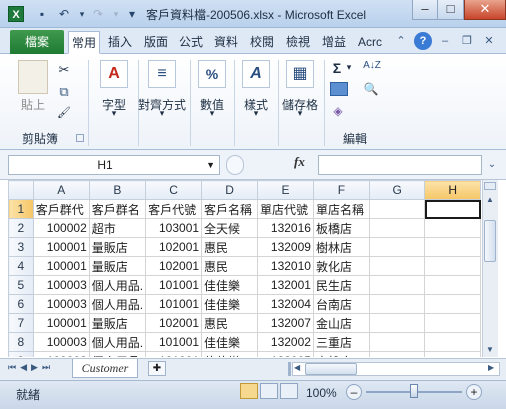 Image resolution: width=506 pixels, height=409 pixels. Describe the element at coordinates (285, 228) in the screenshot. I see `cell-e2: 132016` at that location.